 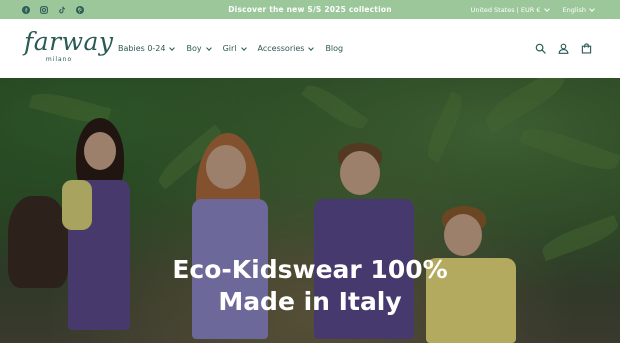 I want to click on locale-selectors: United States | EUR € English, so click(x=532, y=9).